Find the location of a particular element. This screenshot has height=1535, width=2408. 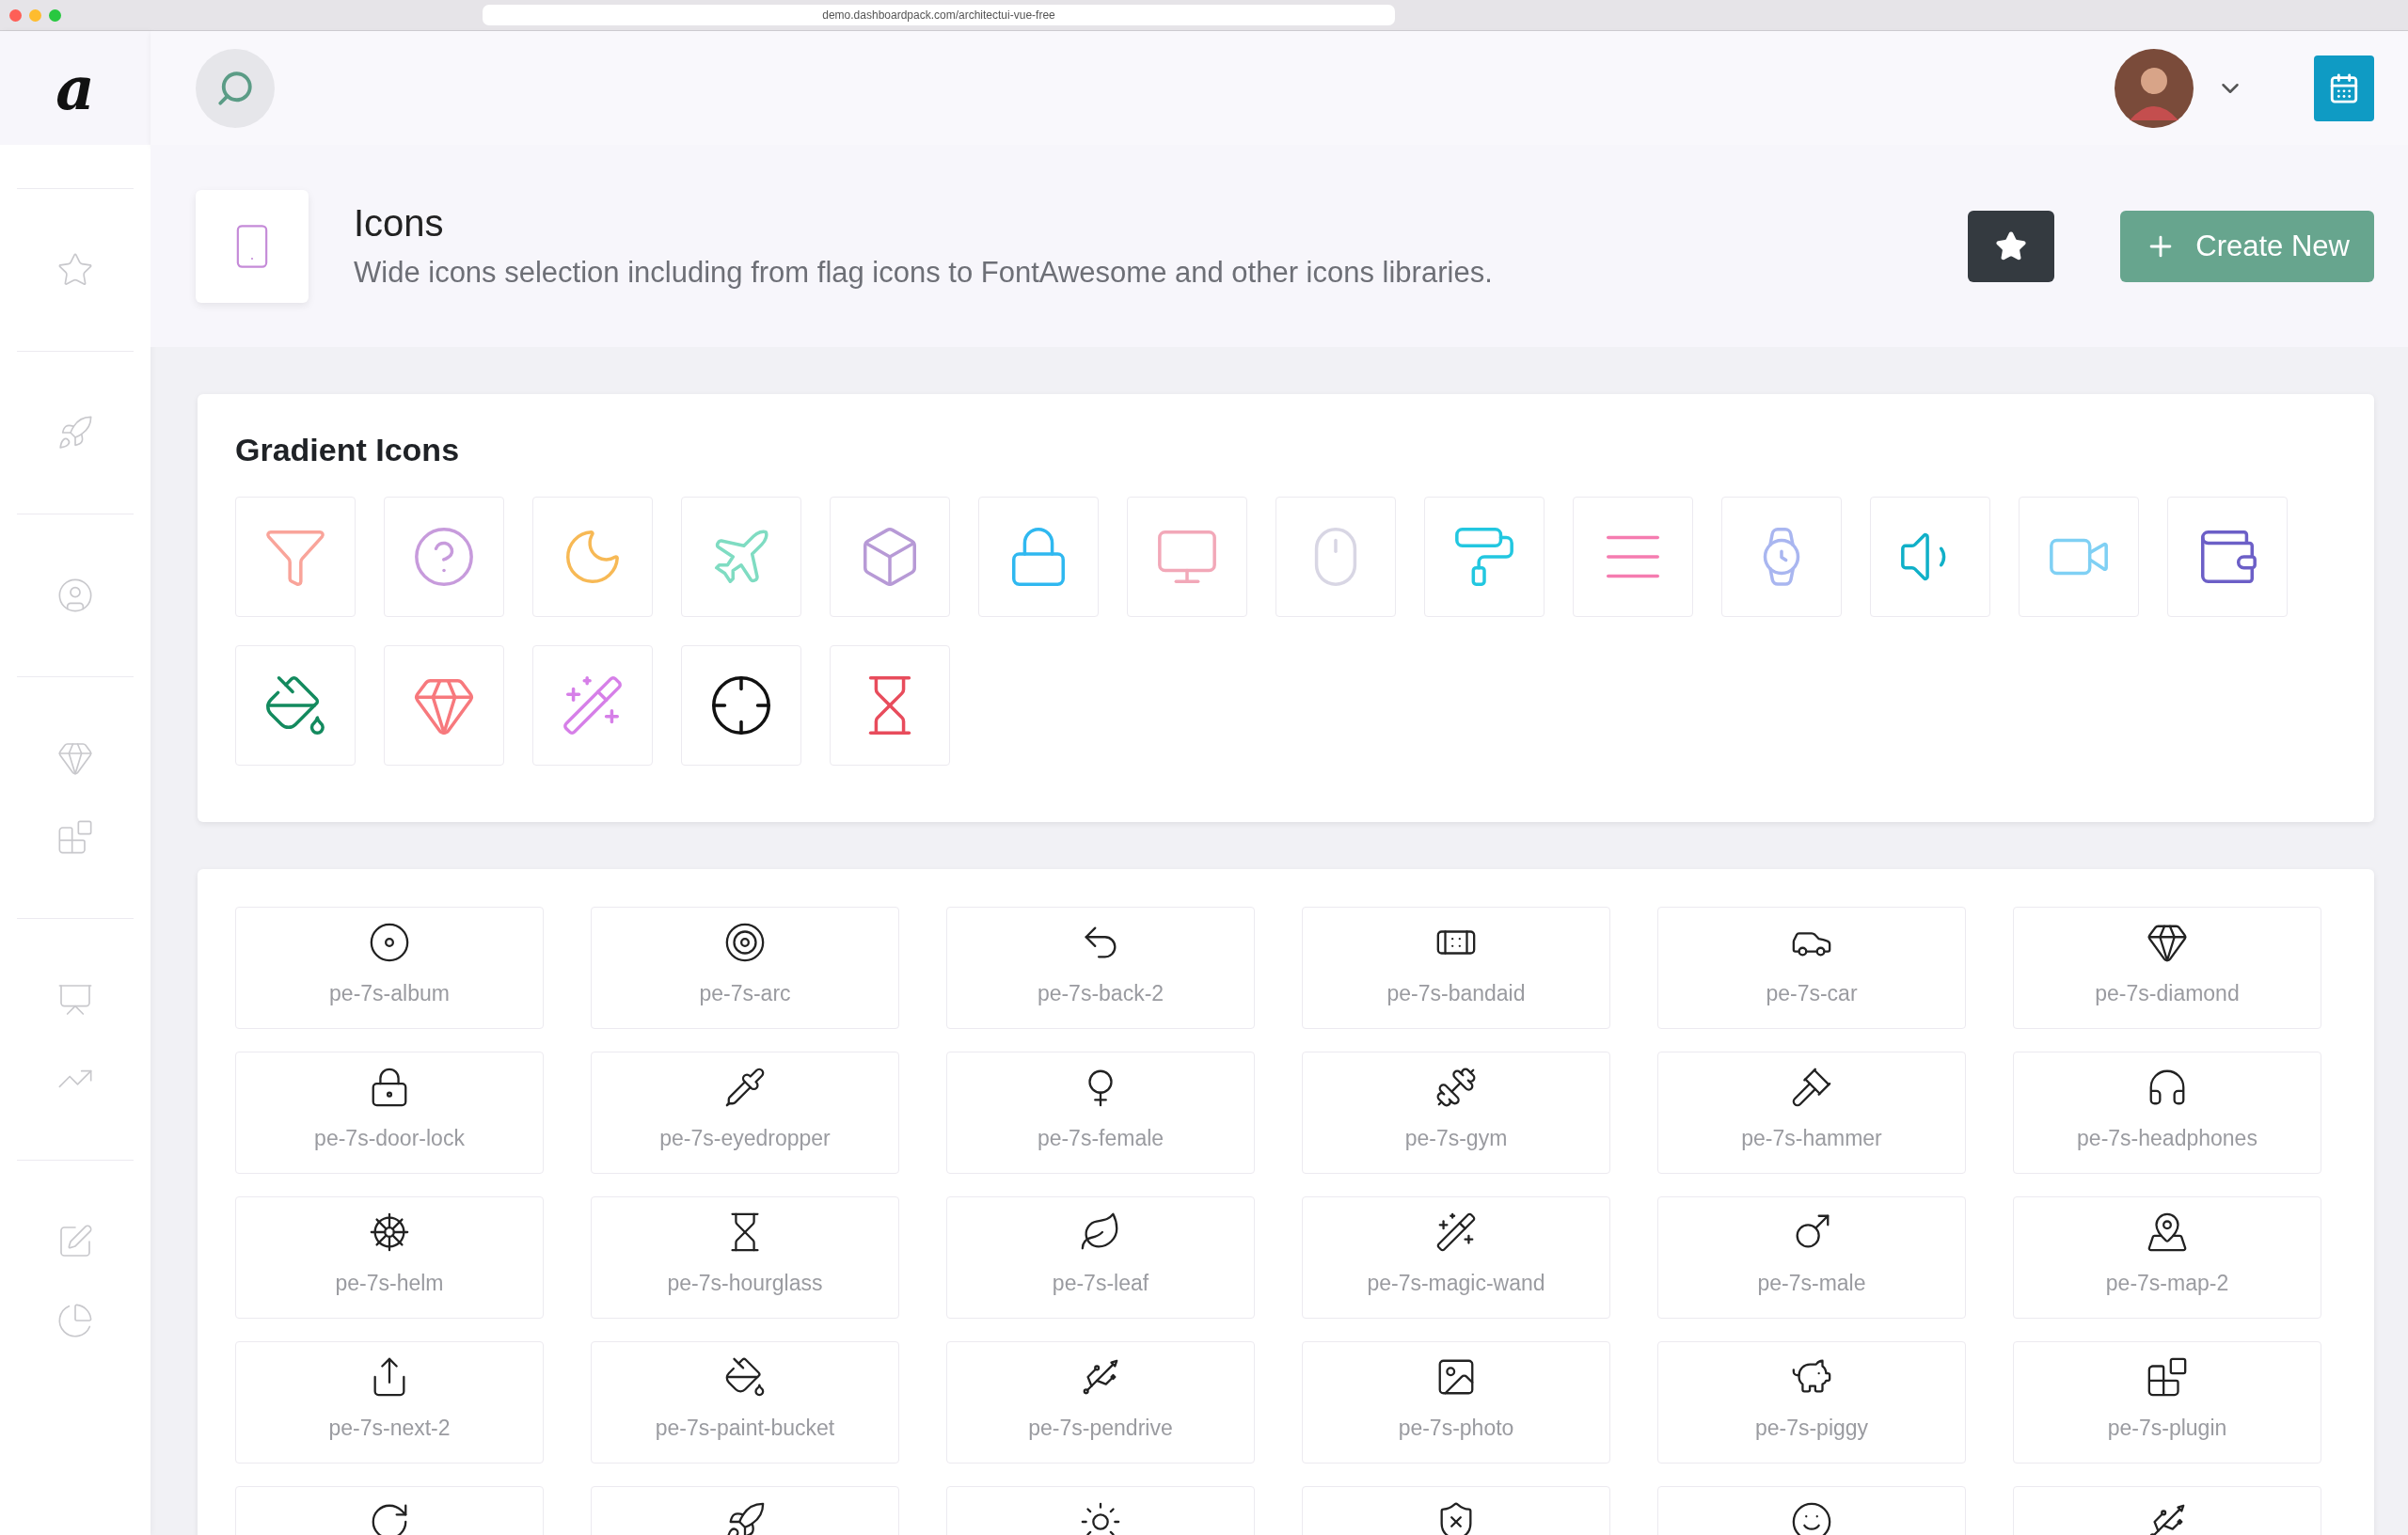

calendar-icon is located at coordinates (2344, 87).